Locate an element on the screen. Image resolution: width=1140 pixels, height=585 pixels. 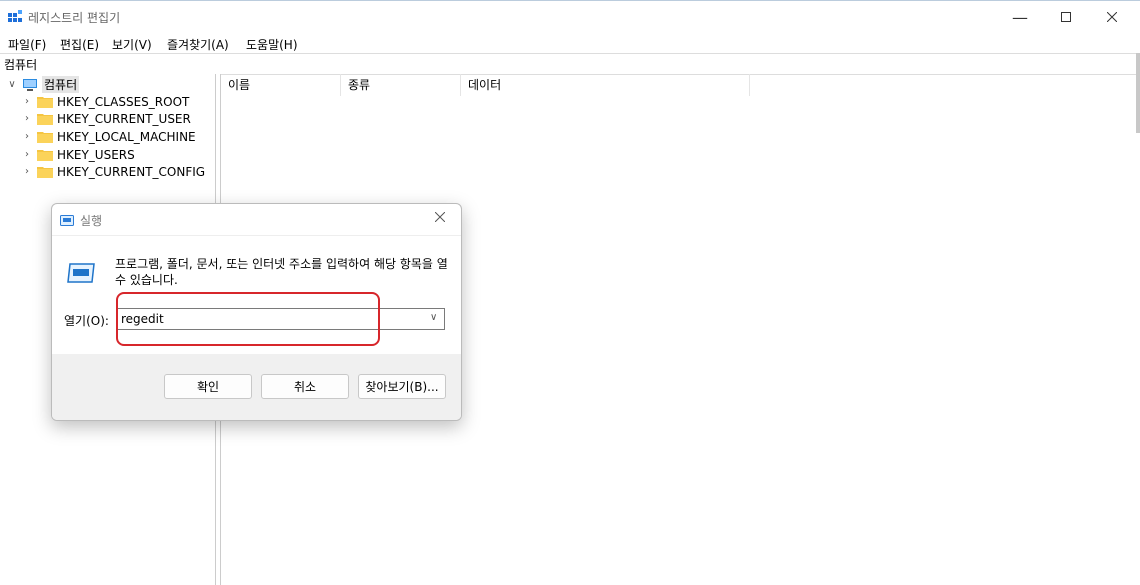
tree-node-computer: ∨ 컴퓨터 is located at coordinates (43, 84).